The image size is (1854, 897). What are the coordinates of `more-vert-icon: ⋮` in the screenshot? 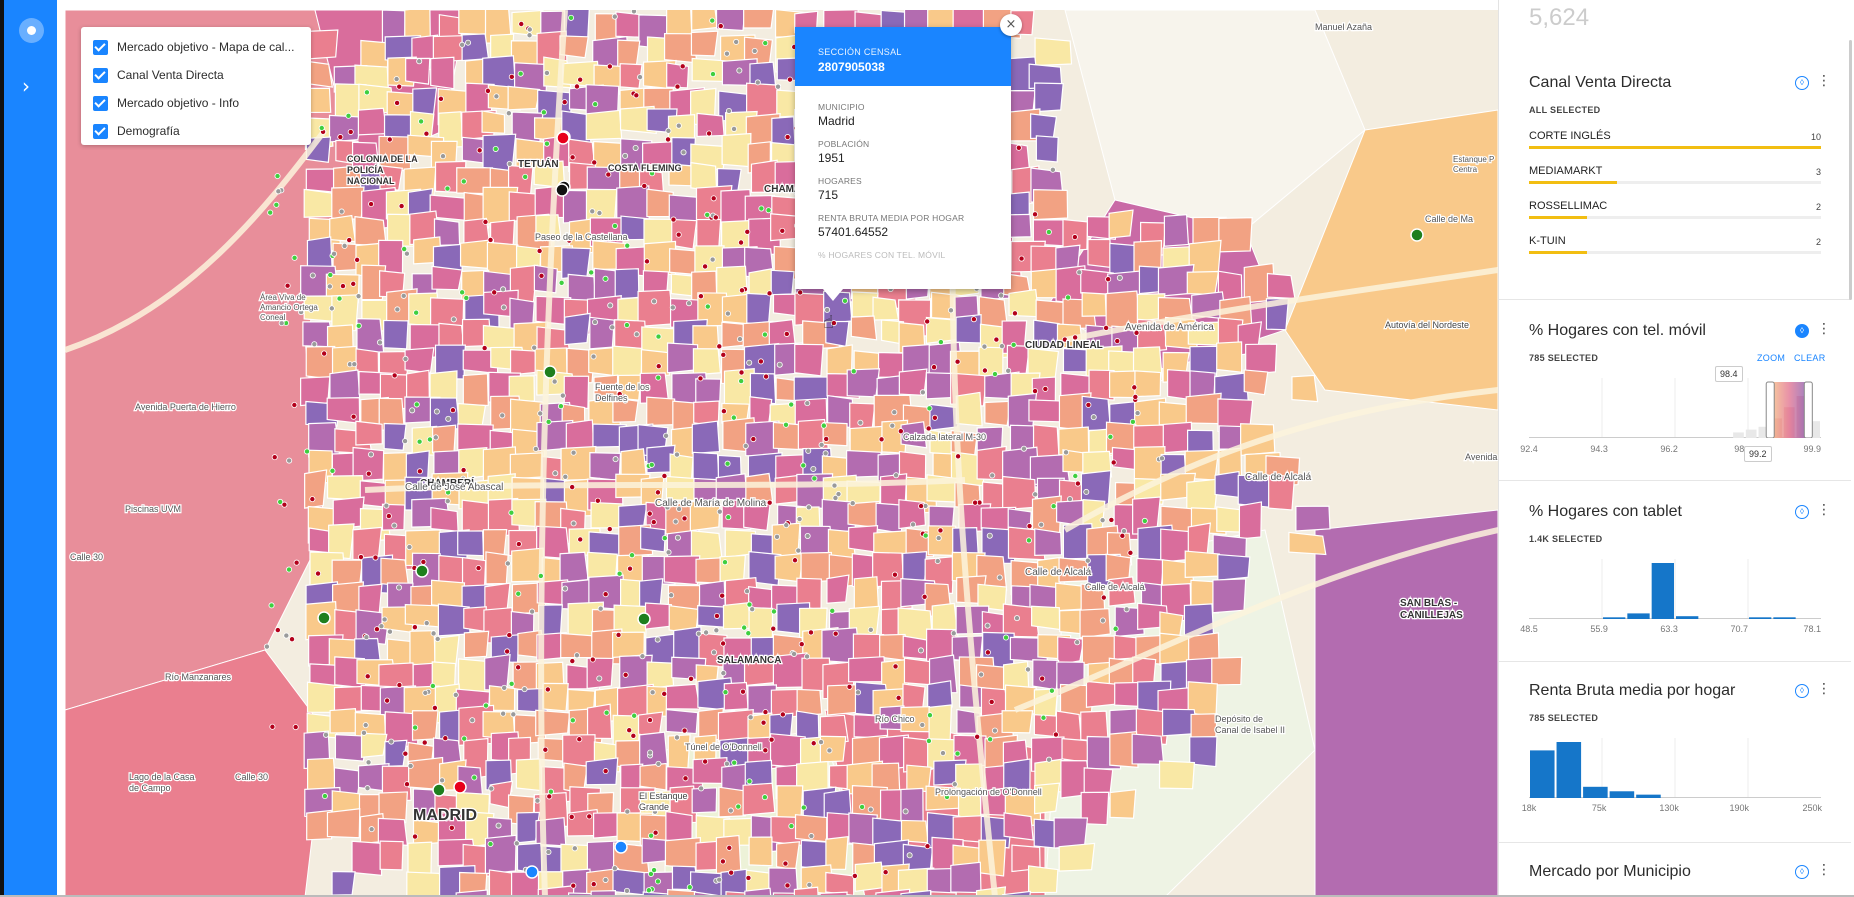 It's located at (1824, 81).